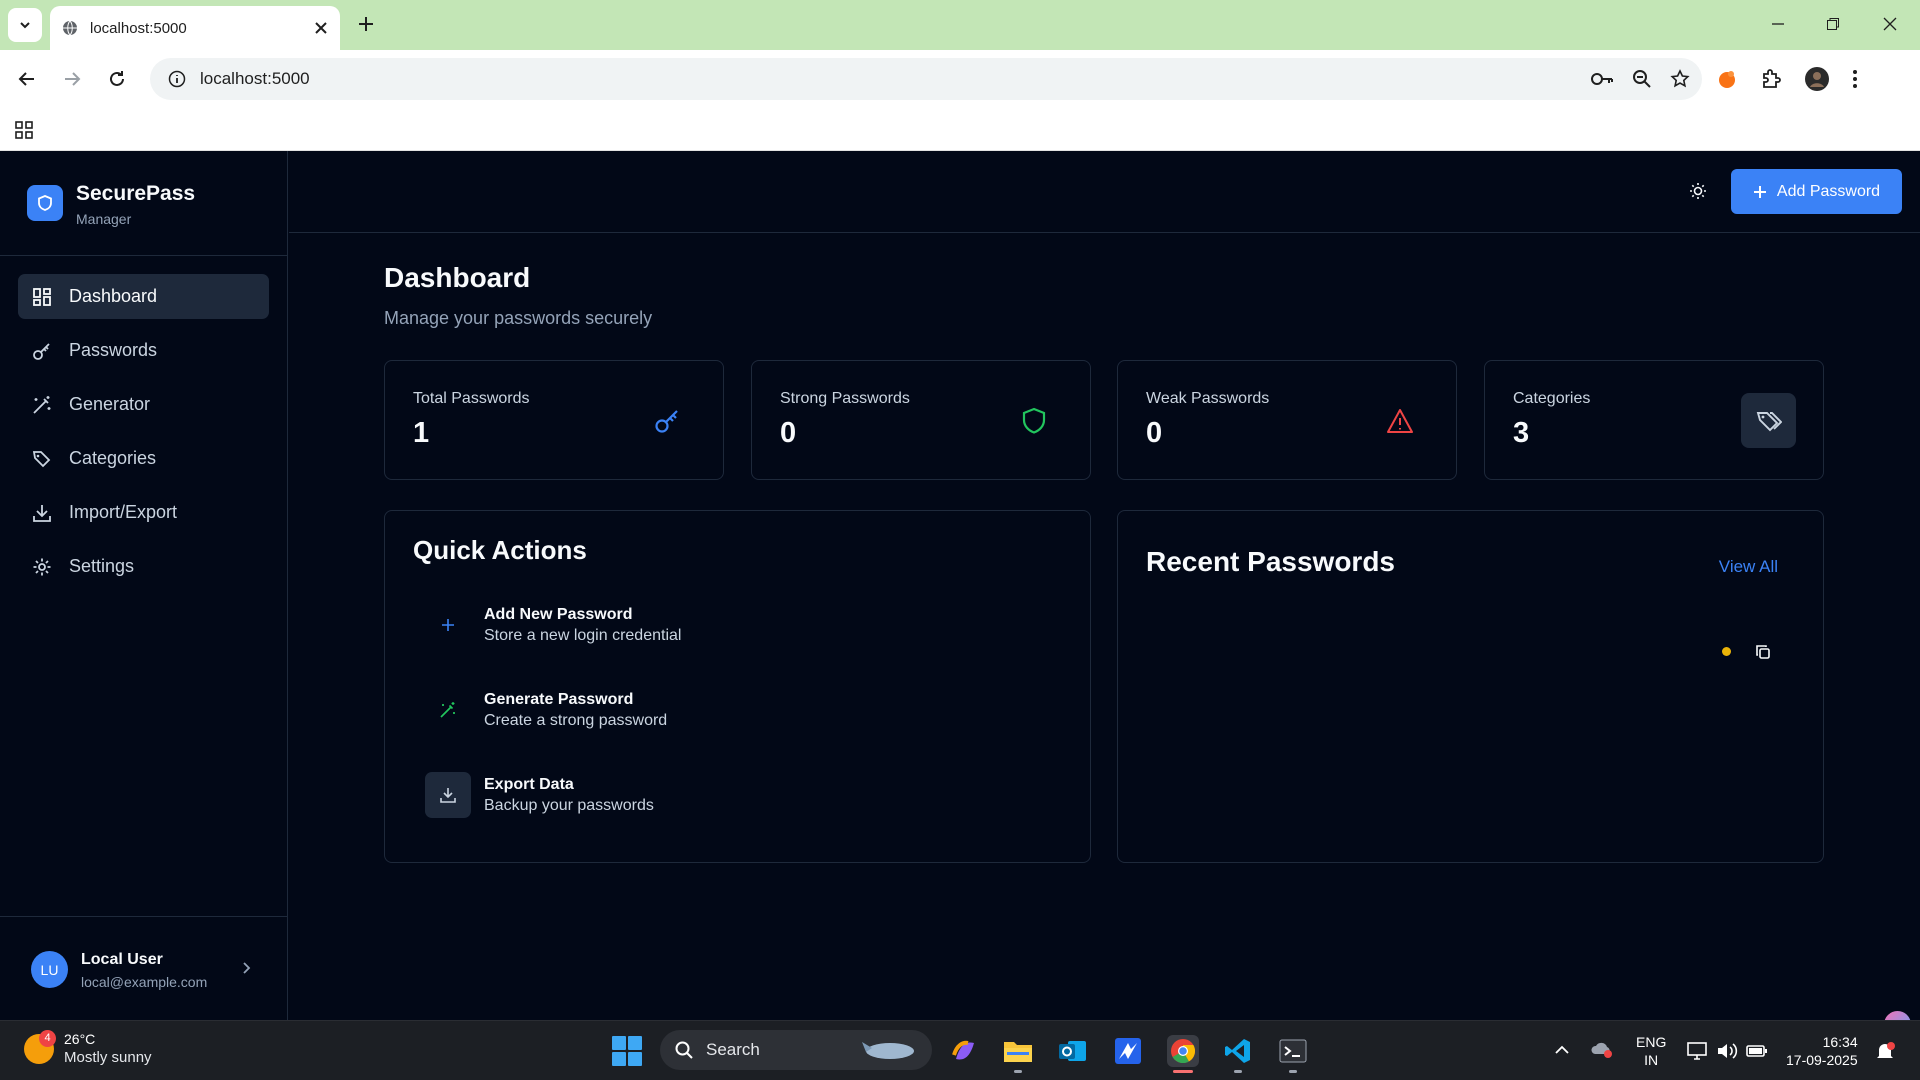  What do you see at coordinates (1840, 1042) in the screenshot?
I see `clock-time: 16:34` at bounding box center [1840, 1042].